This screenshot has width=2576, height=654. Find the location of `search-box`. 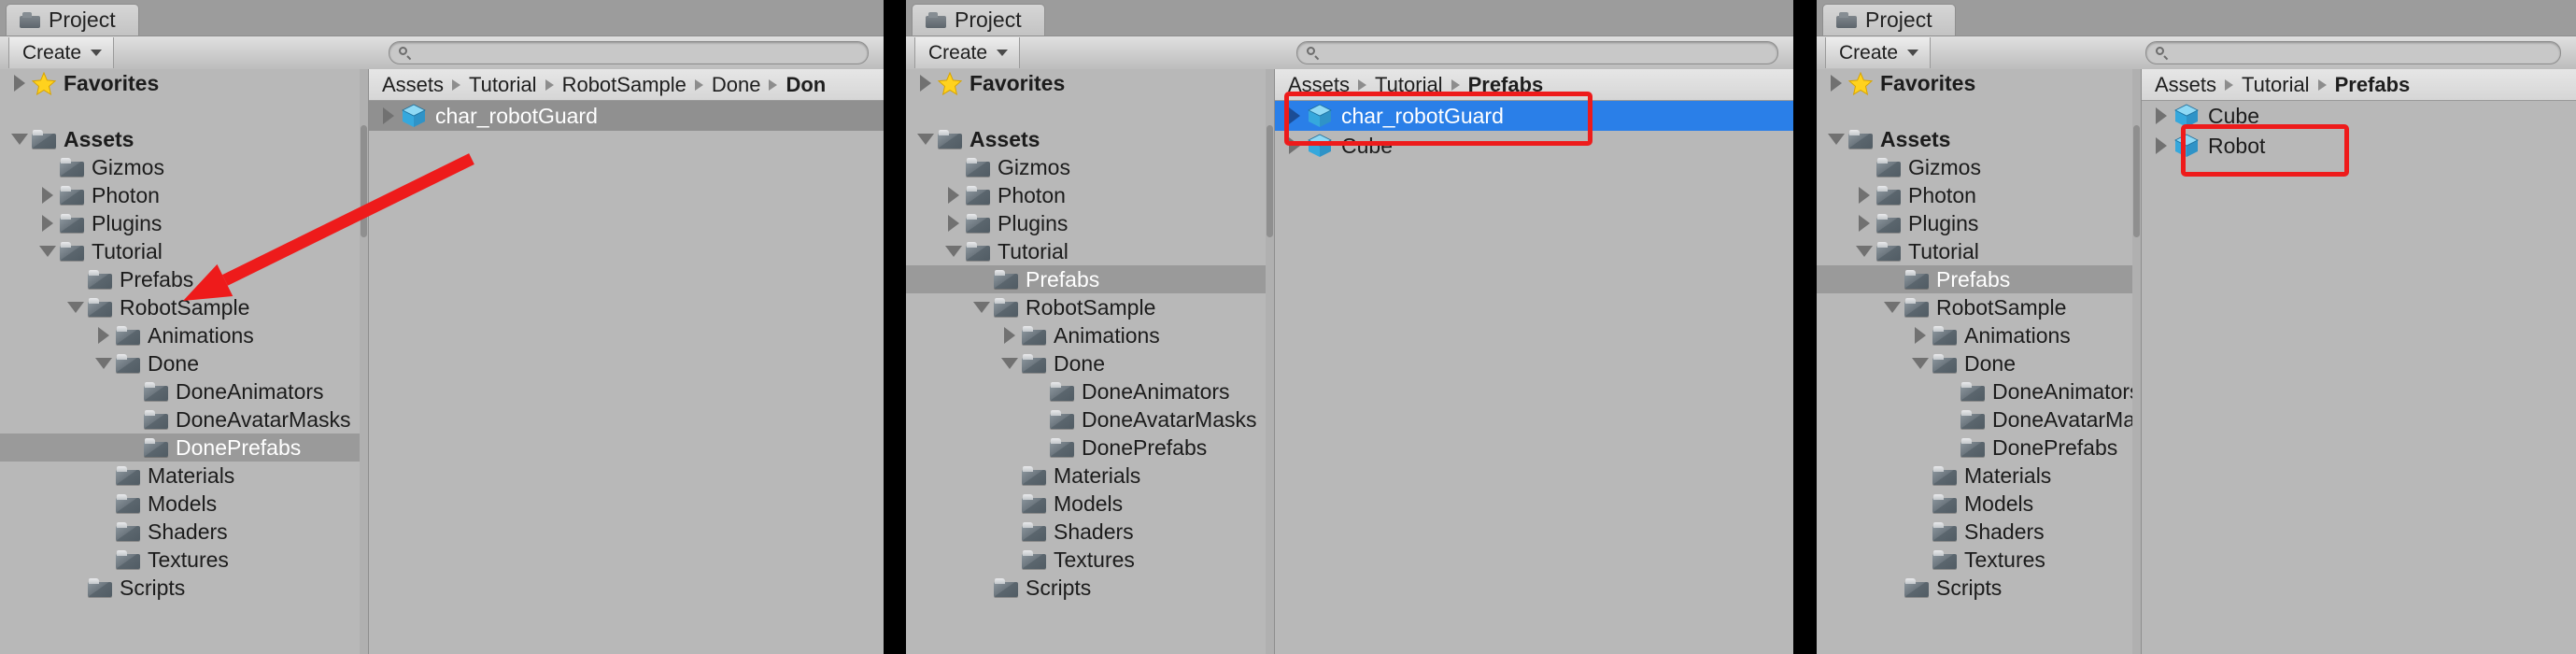

search-box is located at coordinates (2353, 52).